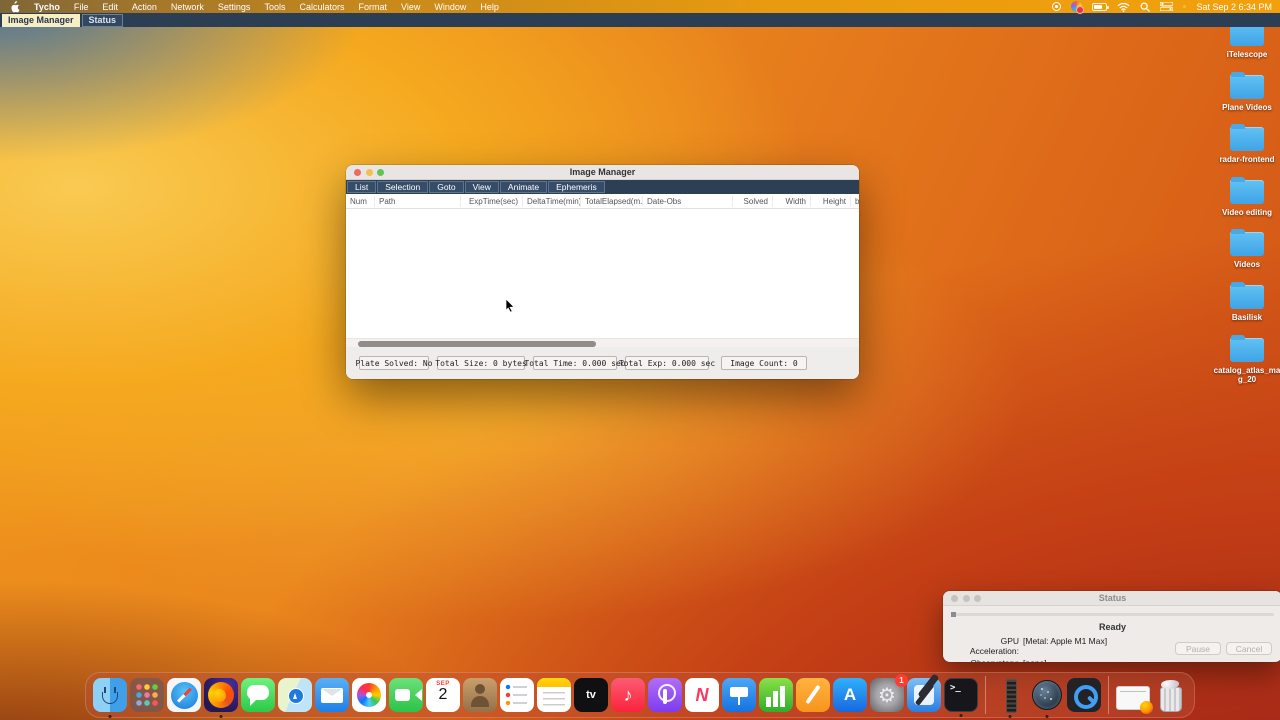 The height and width of the screenshot is (720, 1280). Describe the element at coordinates (221, 698) in the screenshot. I see `dock-icon-firefox` at that location.